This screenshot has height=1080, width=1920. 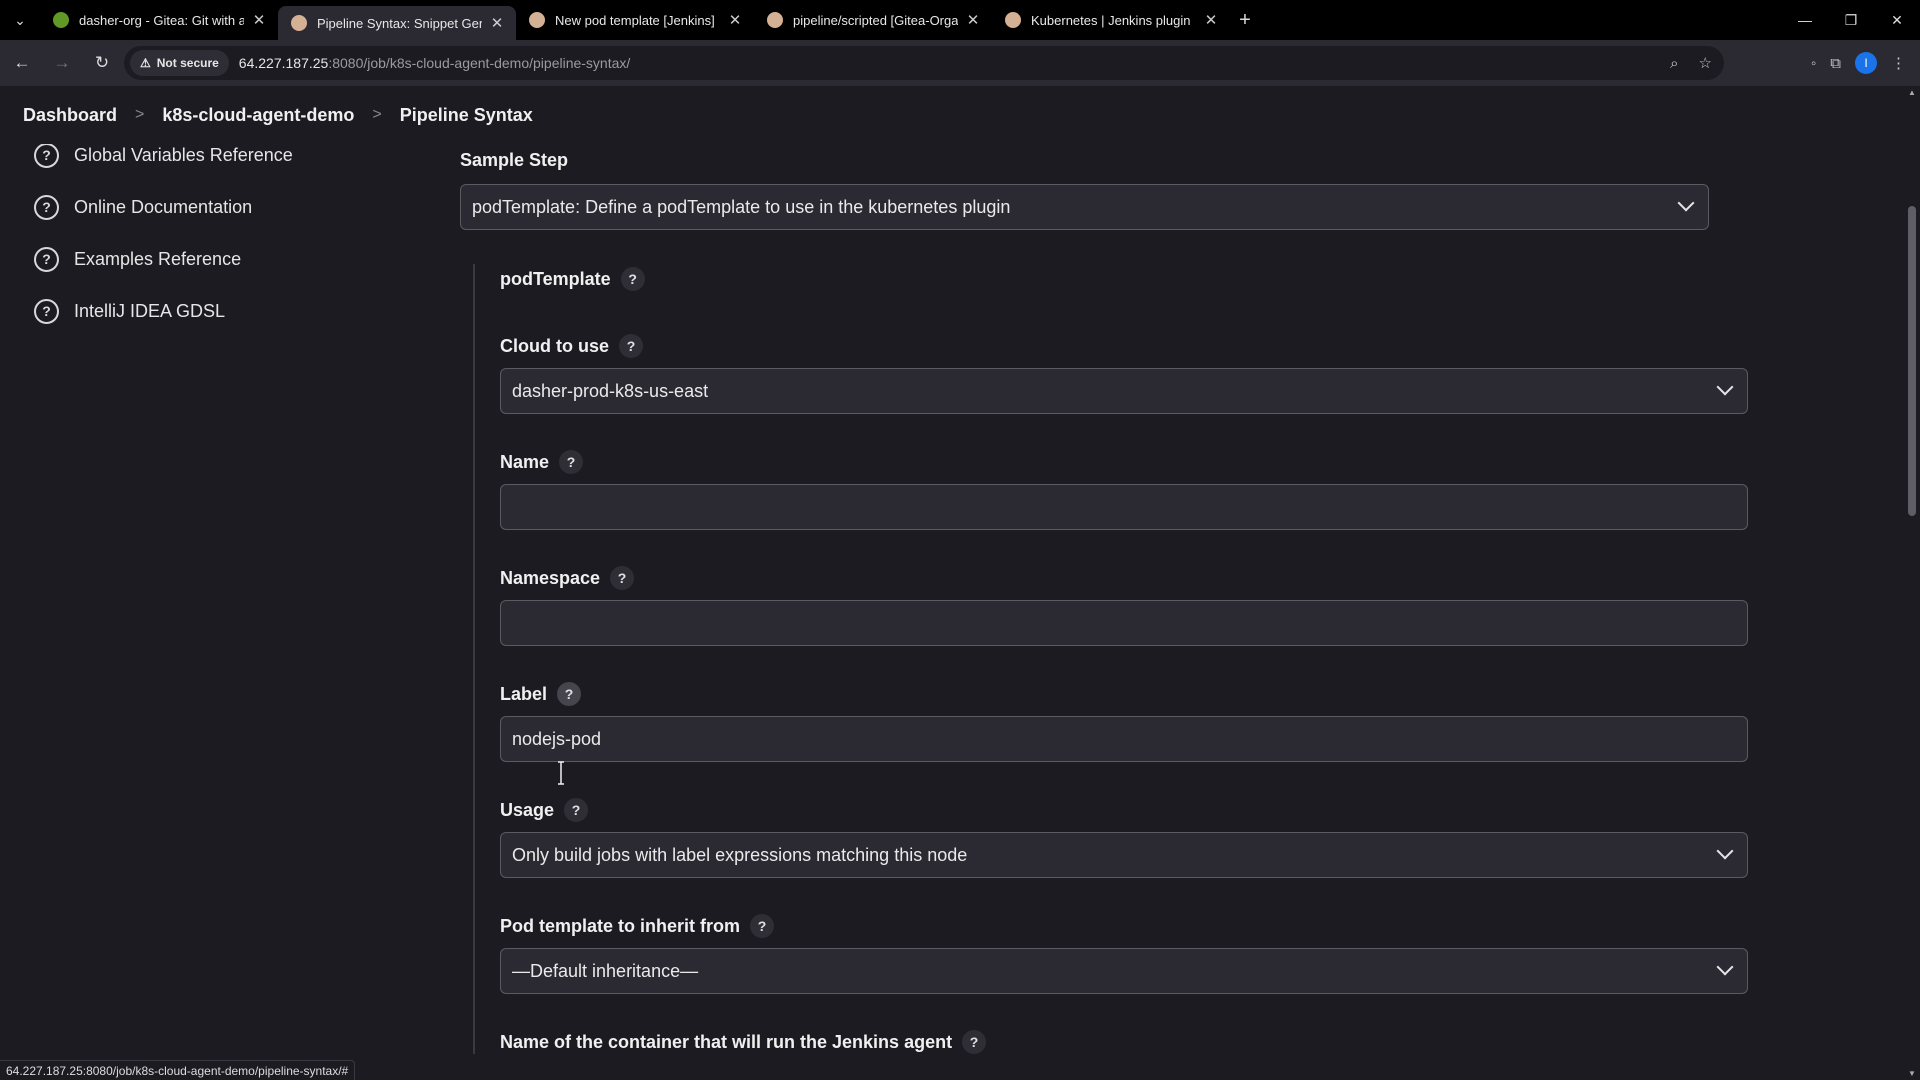 I want to click on inherit-label: Pod template to inherit from ?, so click(x=1136, y=926).